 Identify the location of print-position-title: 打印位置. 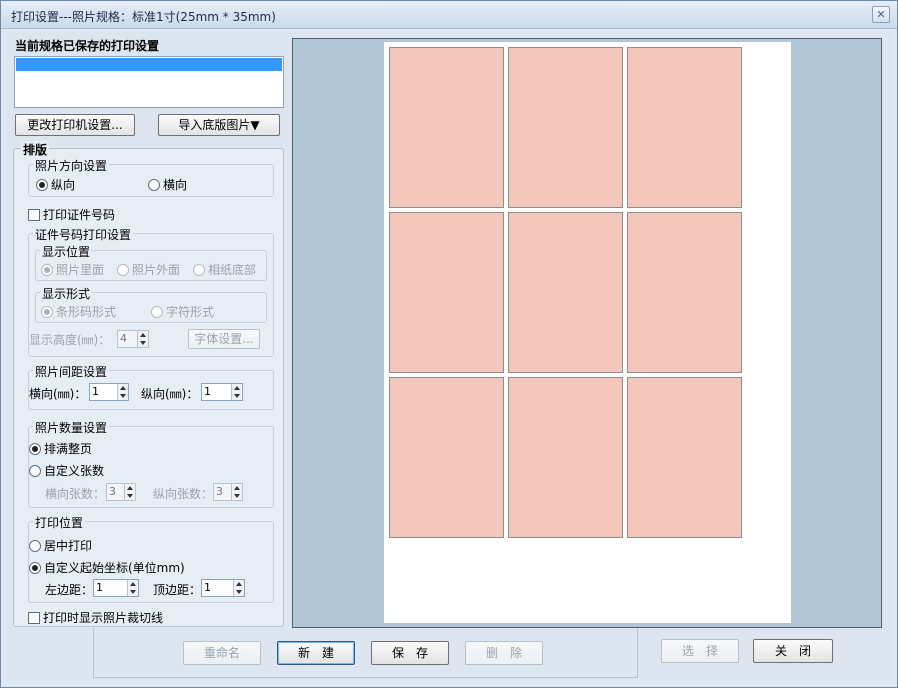
(59, 522).